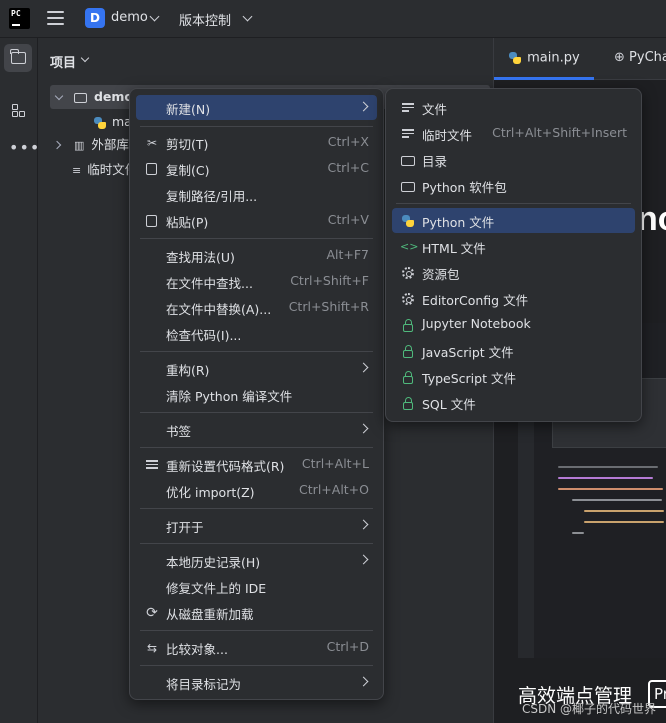  I want to click on submenu-item-javascript: JavaScript 文件, so click(513, 350).